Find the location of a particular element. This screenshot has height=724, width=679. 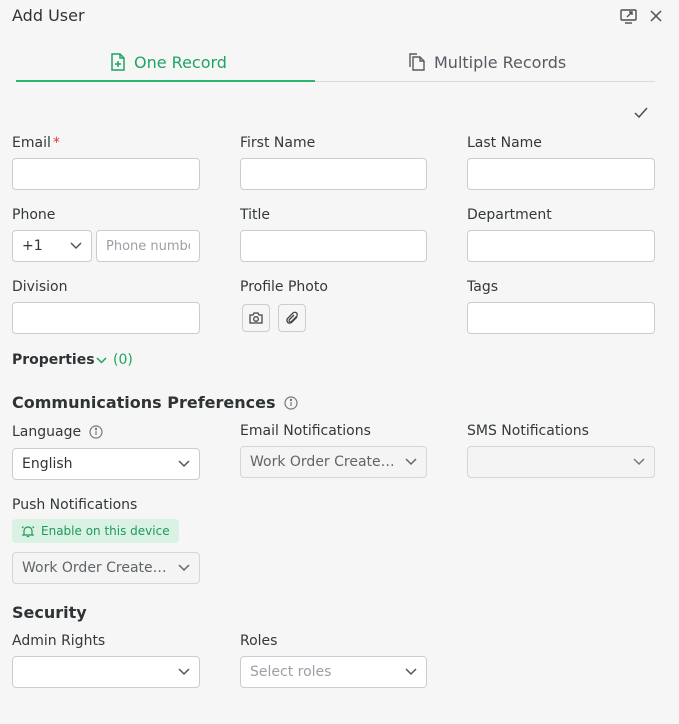

tab-active-indicator is located at coordinates (165, 81).